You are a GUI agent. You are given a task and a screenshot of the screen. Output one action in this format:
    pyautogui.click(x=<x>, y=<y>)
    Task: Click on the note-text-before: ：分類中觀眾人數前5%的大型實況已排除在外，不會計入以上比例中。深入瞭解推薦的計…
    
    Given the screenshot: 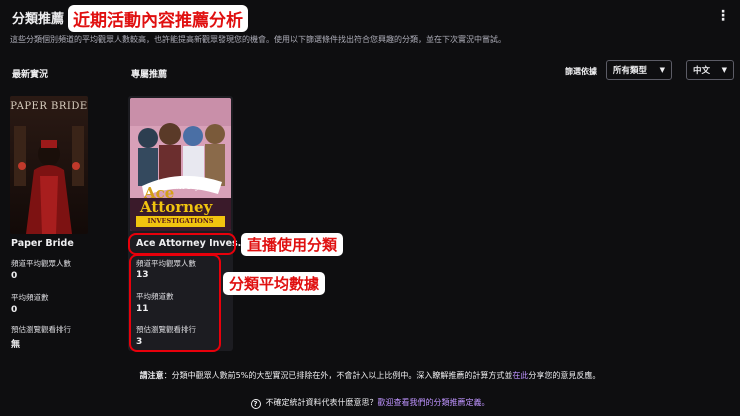 What is the action you would take?
    pyautogui.click(x=338, y=375)
    